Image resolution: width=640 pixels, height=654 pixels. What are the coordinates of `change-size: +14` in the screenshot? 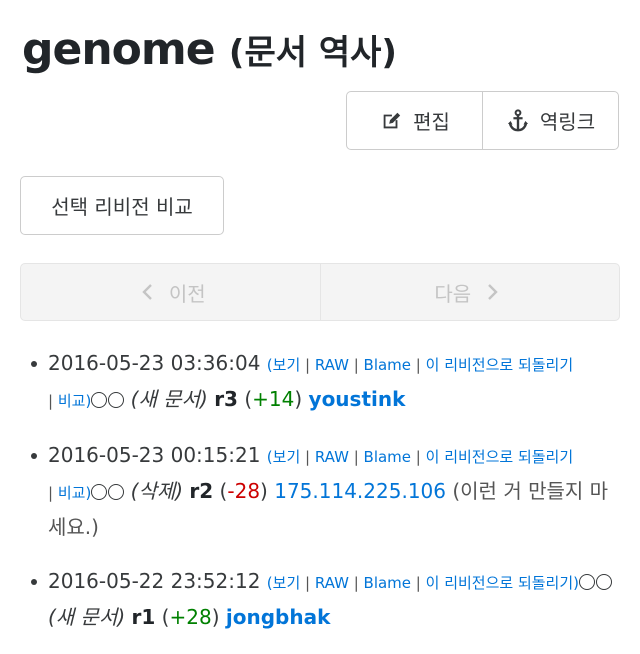 It's located at (273, 399).